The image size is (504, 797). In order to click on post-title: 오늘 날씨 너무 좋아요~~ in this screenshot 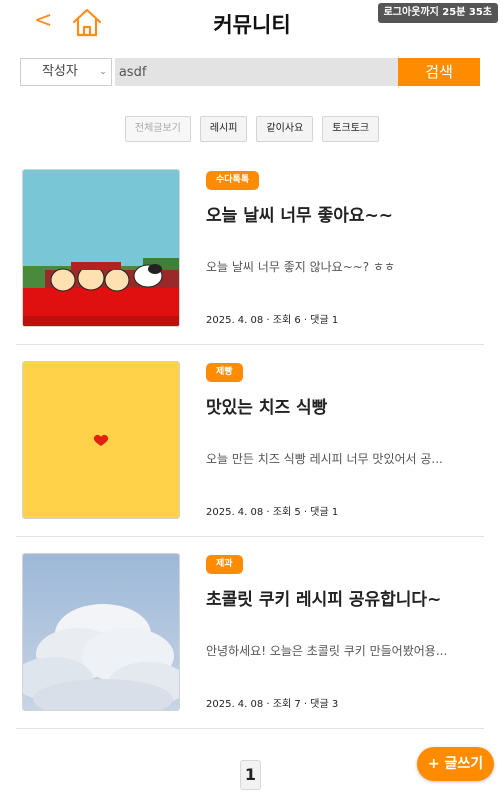, I will do `click(300, 216)`.